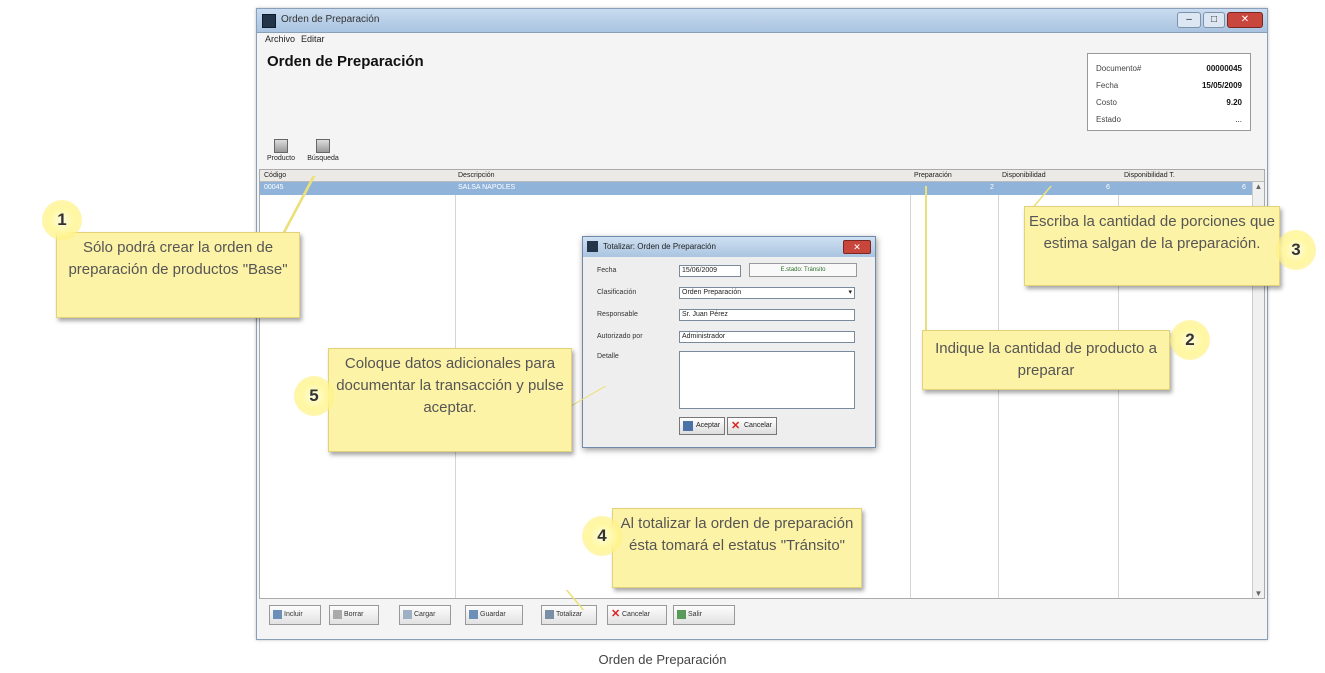 The width and height of the screenshot is (1325, 673). I want to click on borrar-label: Borrar, so click(354, 614).